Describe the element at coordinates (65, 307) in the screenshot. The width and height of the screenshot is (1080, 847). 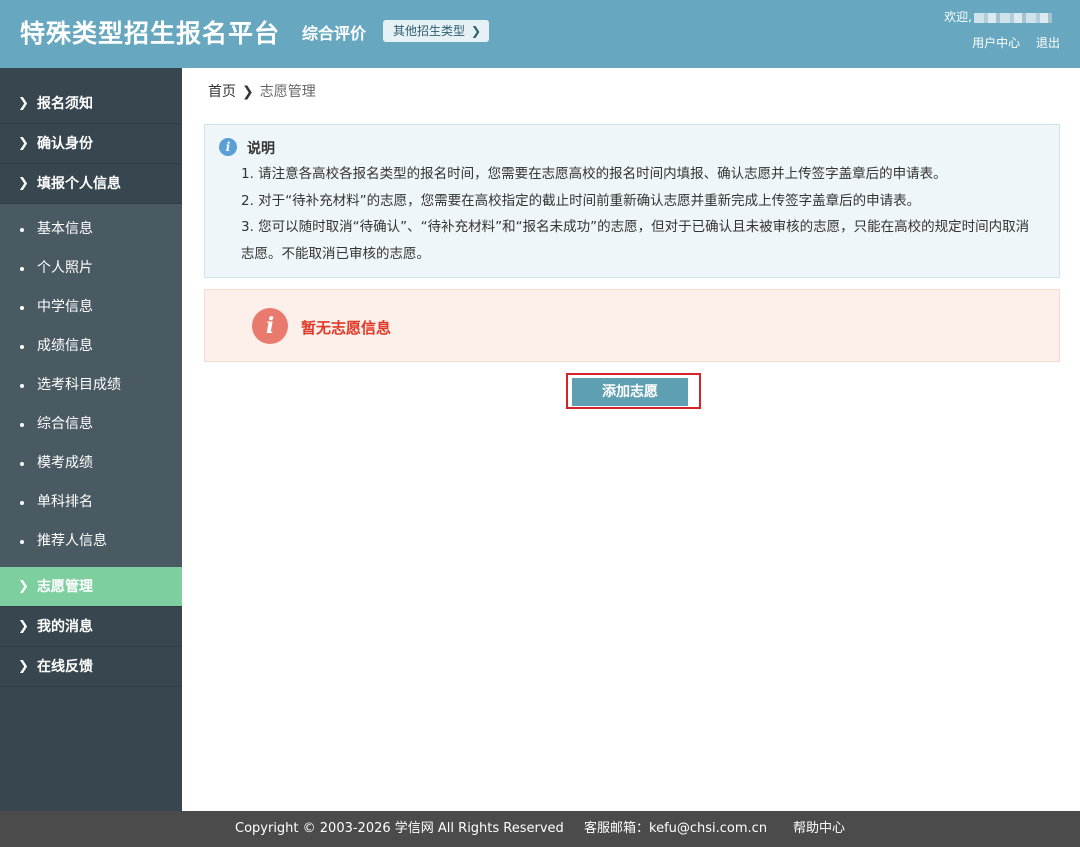
I see `submenu-item-label: 中学信息` at that location.